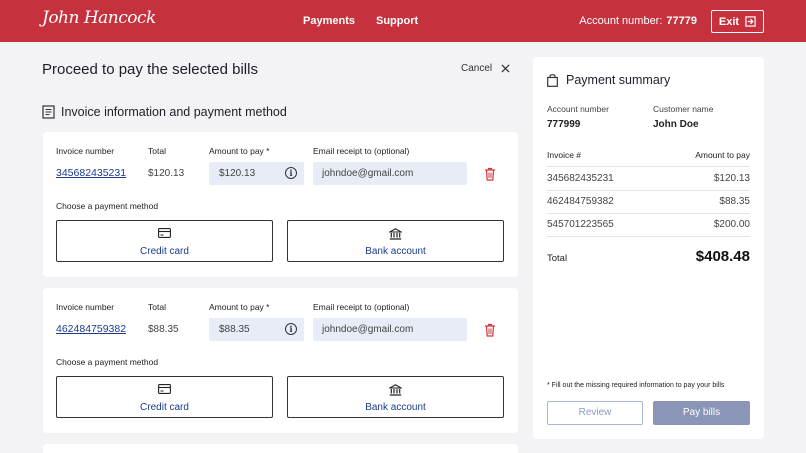 This screenshot has width=806, height=453. I want to click on summary-total-label: Total, so click(557, 258).